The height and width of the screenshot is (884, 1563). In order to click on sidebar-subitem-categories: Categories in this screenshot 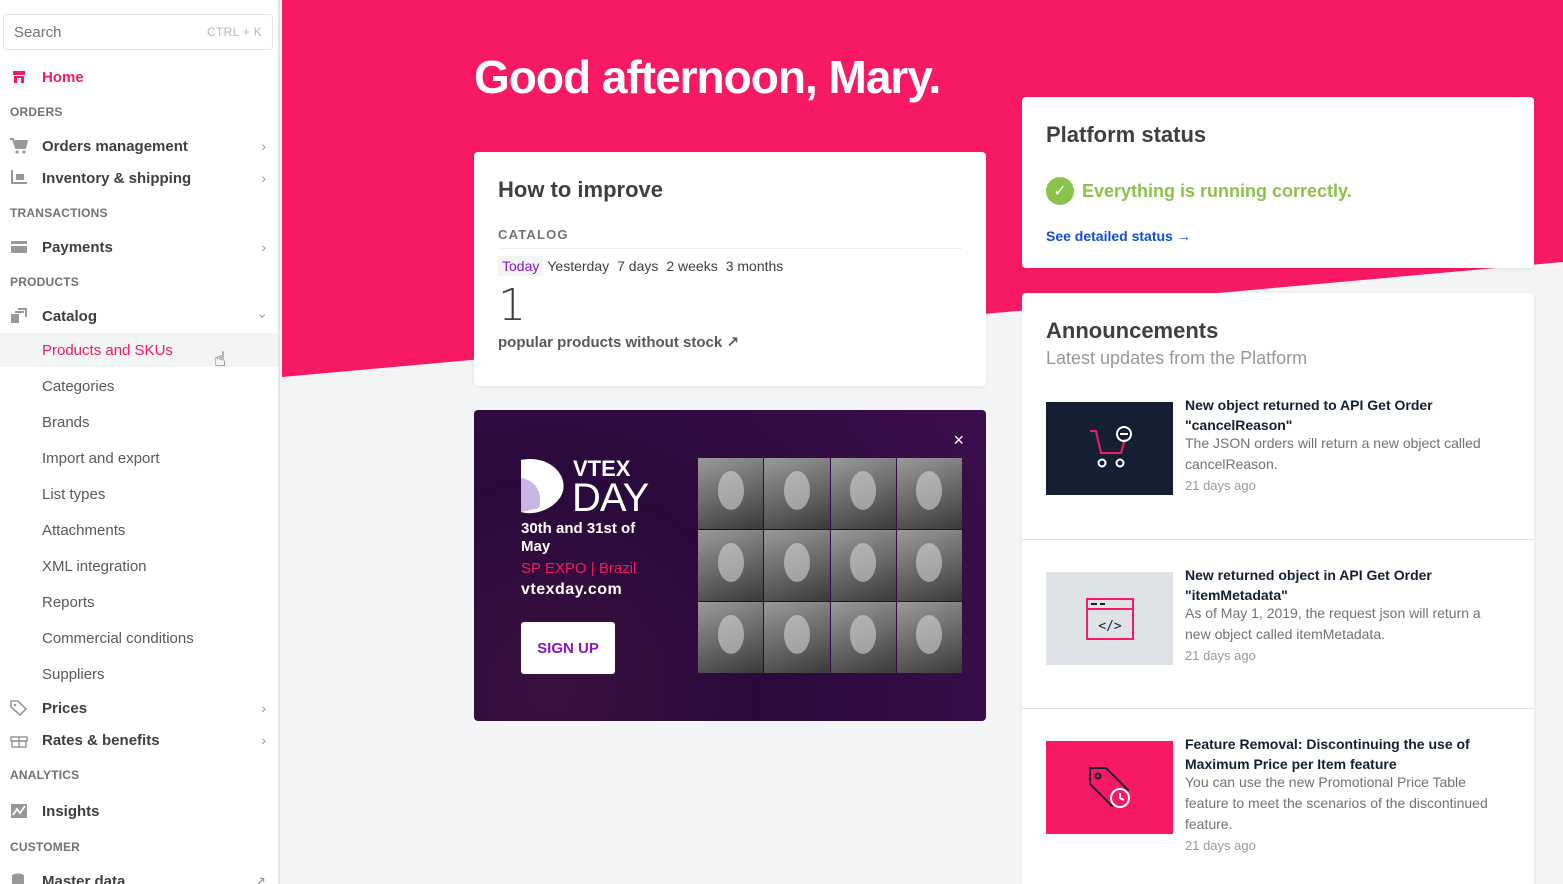, I will do `click(139, 386)`.